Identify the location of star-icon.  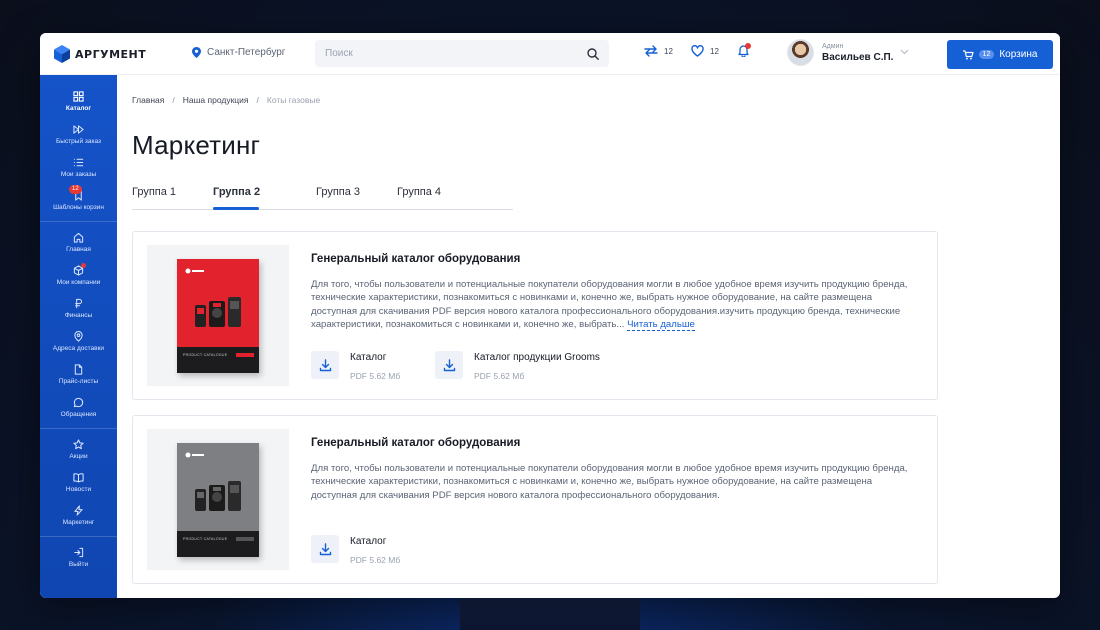
(78, 444).